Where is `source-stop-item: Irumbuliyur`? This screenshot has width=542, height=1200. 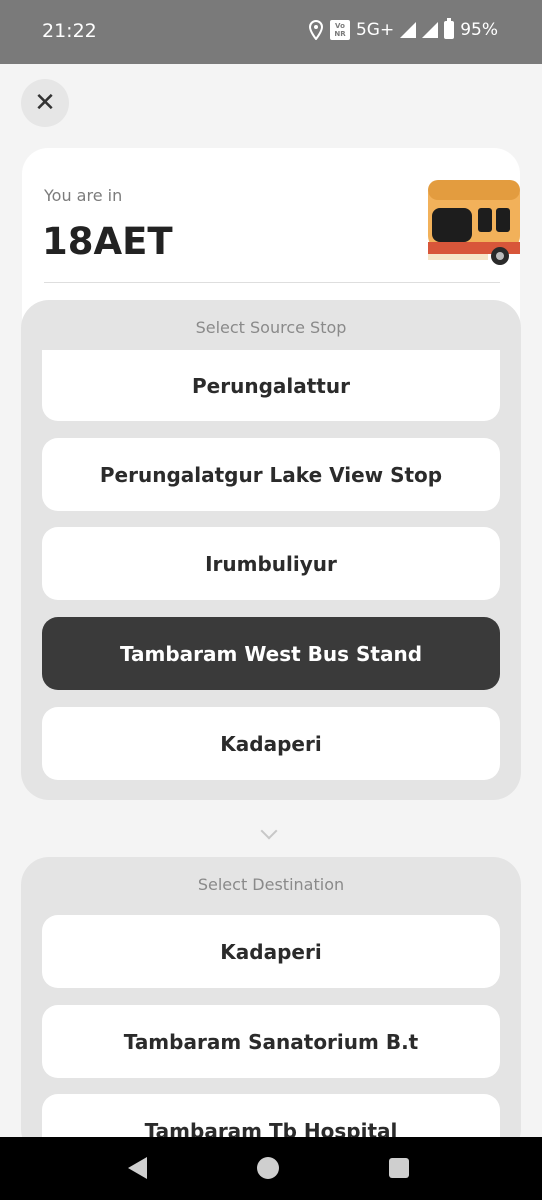 source-stop-item: Irumbuliyur is located at coordinates (271, 563).